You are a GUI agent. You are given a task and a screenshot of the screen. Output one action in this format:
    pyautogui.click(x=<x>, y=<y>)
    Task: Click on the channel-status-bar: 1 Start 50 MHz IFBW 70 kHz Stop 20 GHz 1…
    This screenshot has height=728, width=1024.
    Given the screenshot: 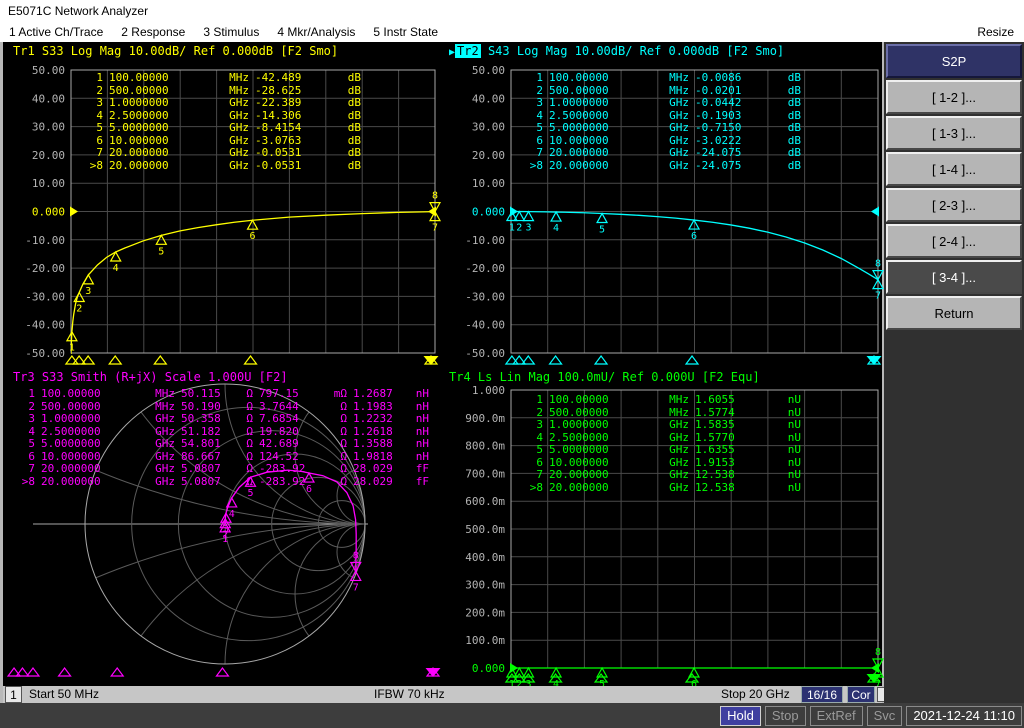 What is the action you would take?
    pyautogui.click(x=446, y=694)
    